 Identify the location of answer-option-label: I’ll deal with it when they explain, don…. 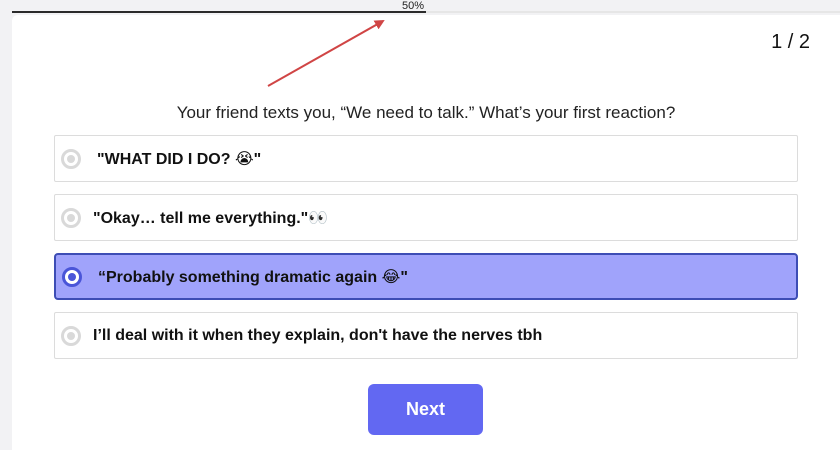
(318, 335).